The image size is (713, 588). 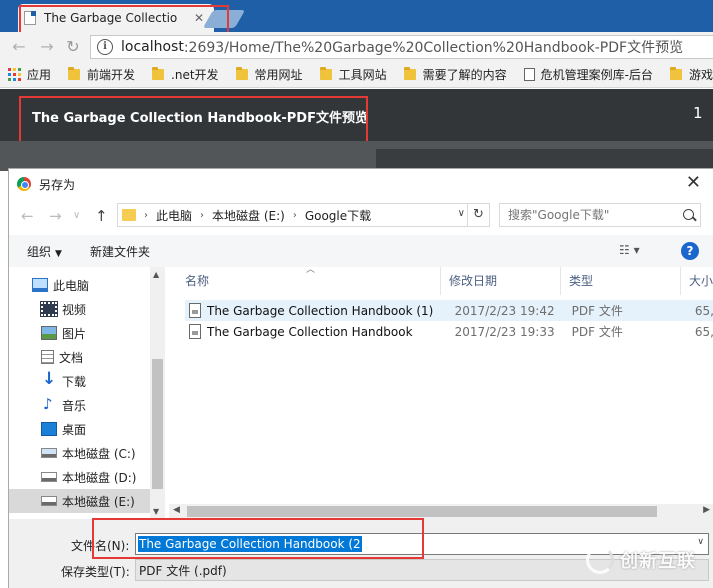 What do you see at coordinates (156, 511) in the screenshot?
I see `scroll-down-icon: ▼` at bounding box center [156, 511].